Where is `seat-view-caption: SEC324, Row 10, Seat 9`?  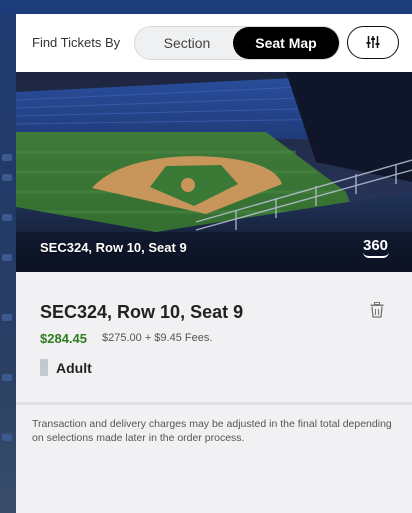 seat-view-caption: SEC324, Row 10, Seat 9 is located at coordinates (113, 247).